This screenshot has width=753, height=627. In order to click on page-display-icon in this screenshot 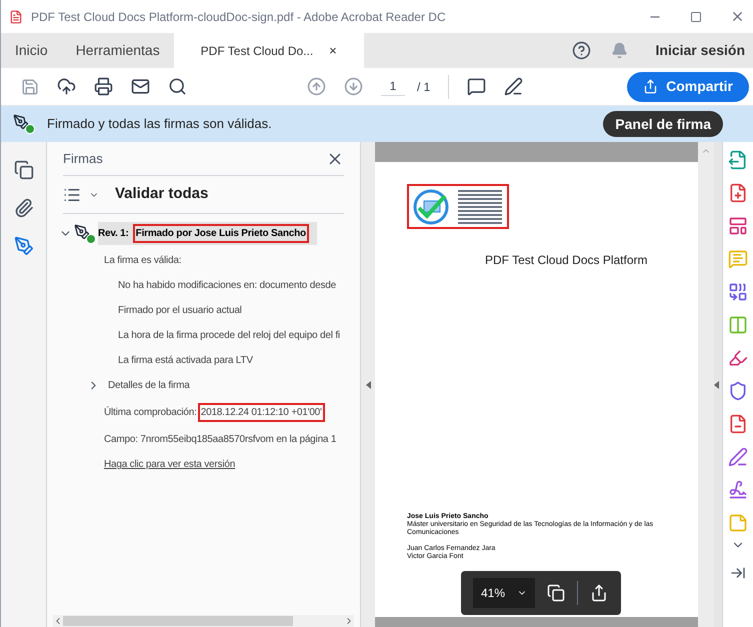, I will do `click(556, 593)`.